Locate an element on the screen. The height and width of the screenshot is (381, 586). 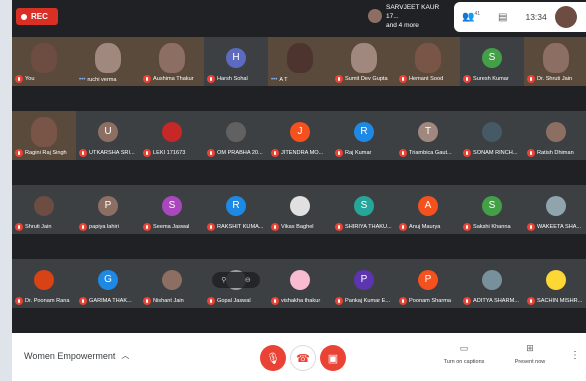
record-dot-icon is located at coordinates (24, 16).